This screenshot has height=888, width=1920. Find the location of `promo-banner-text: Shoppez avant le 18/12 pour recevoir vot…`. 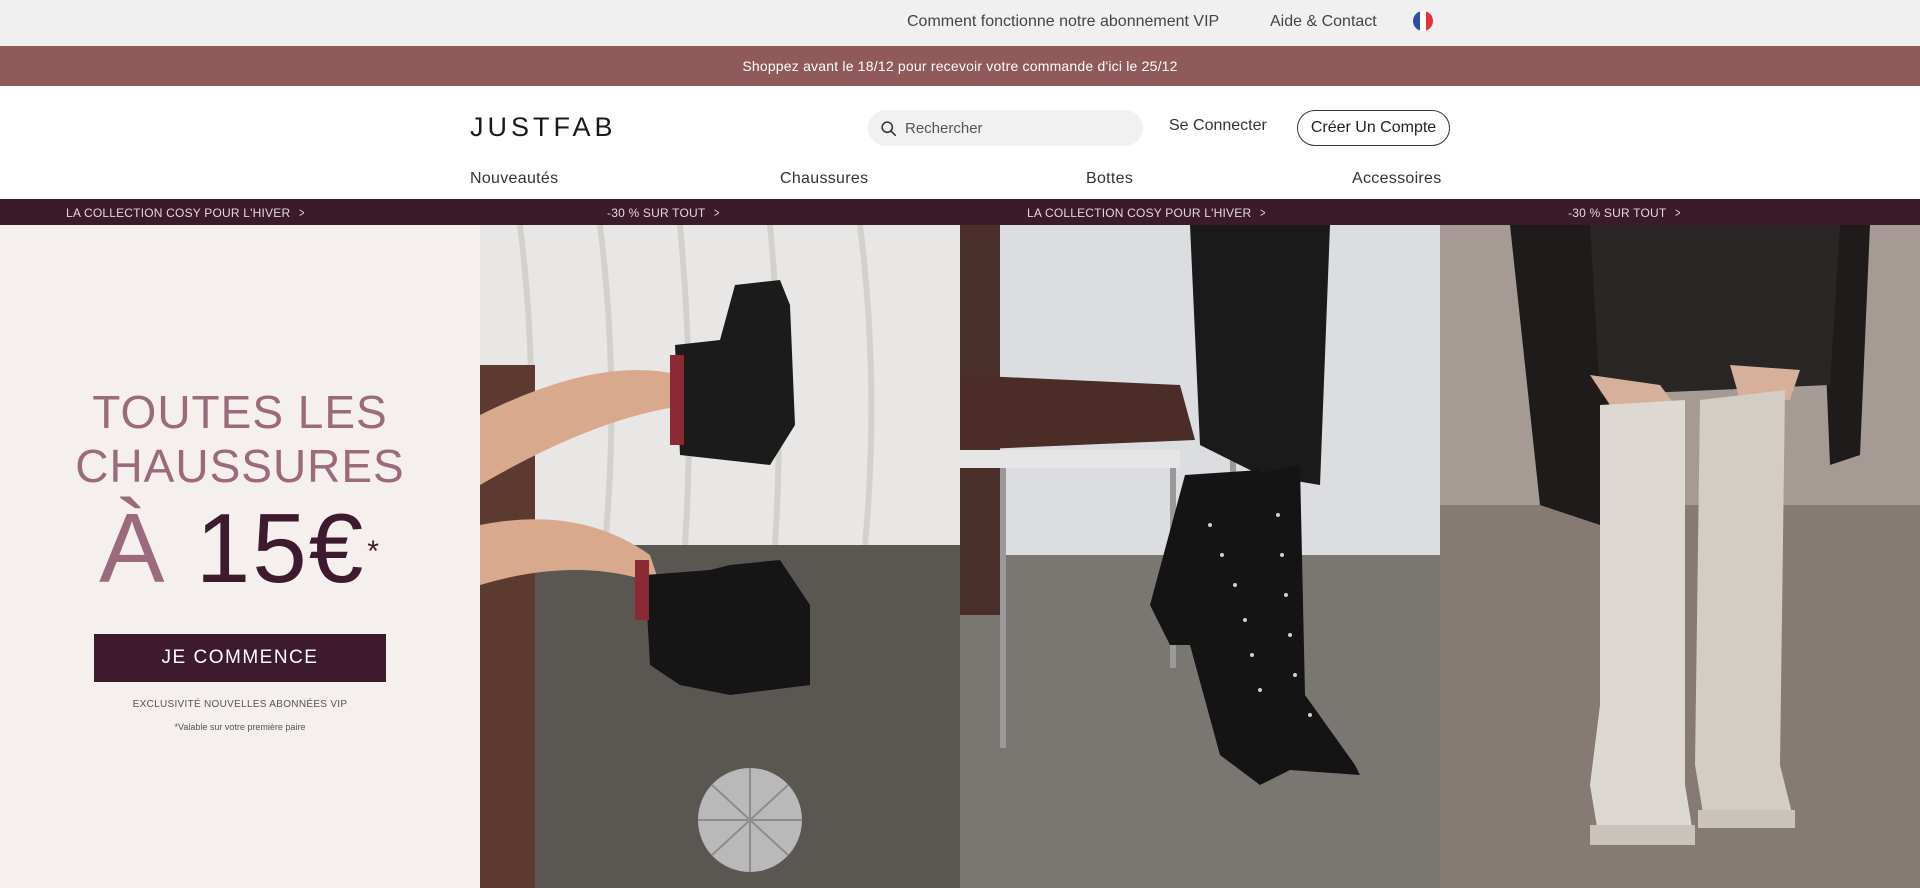

promo-banner-text: Shoppez avant le 18/12 pour recevoir vot… is located at coordinates (960, 66).